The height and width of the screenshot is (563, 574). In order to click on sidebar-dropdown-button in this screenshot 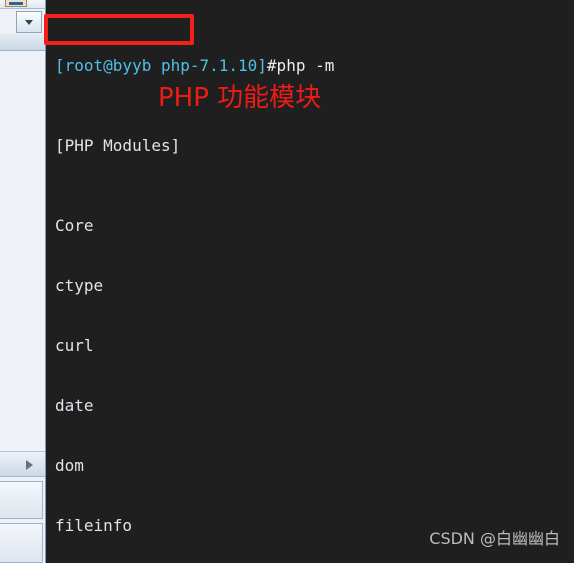, I will do `click(29, 22)`.